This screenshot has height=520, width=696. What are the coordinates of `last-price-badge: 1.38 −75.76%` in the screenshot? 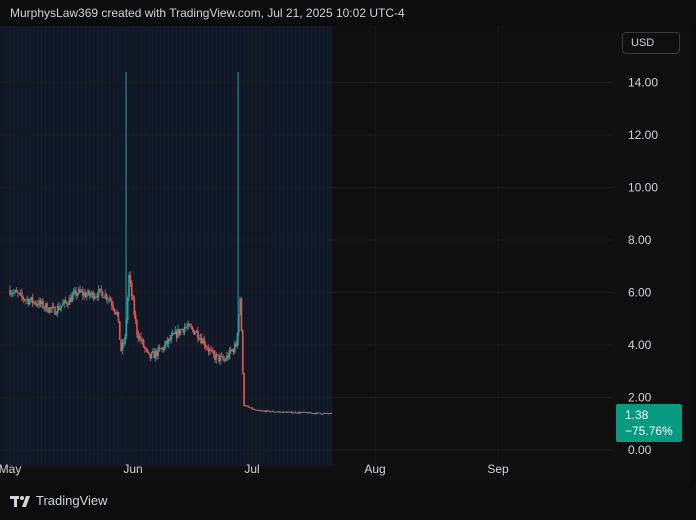 It's located at (649, 423).